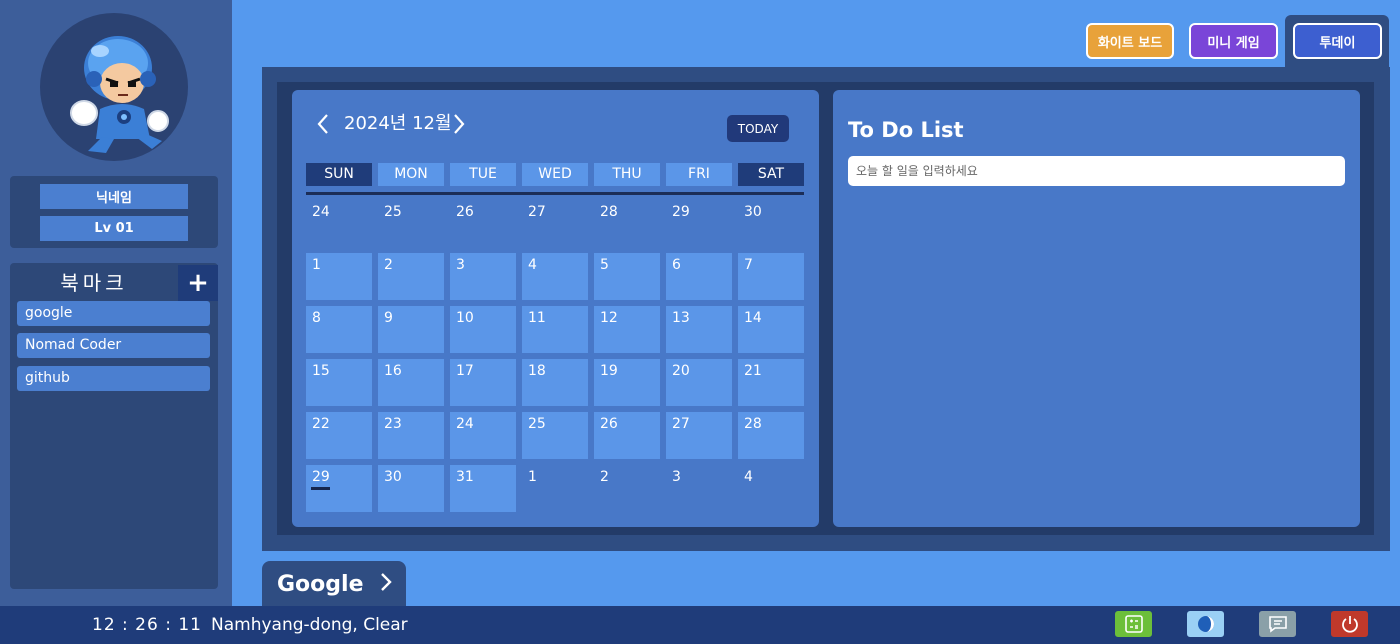  I want to click on taskbar: 12 : 26 : 11 Namhyang-dong, Clear, so click(700, 625).